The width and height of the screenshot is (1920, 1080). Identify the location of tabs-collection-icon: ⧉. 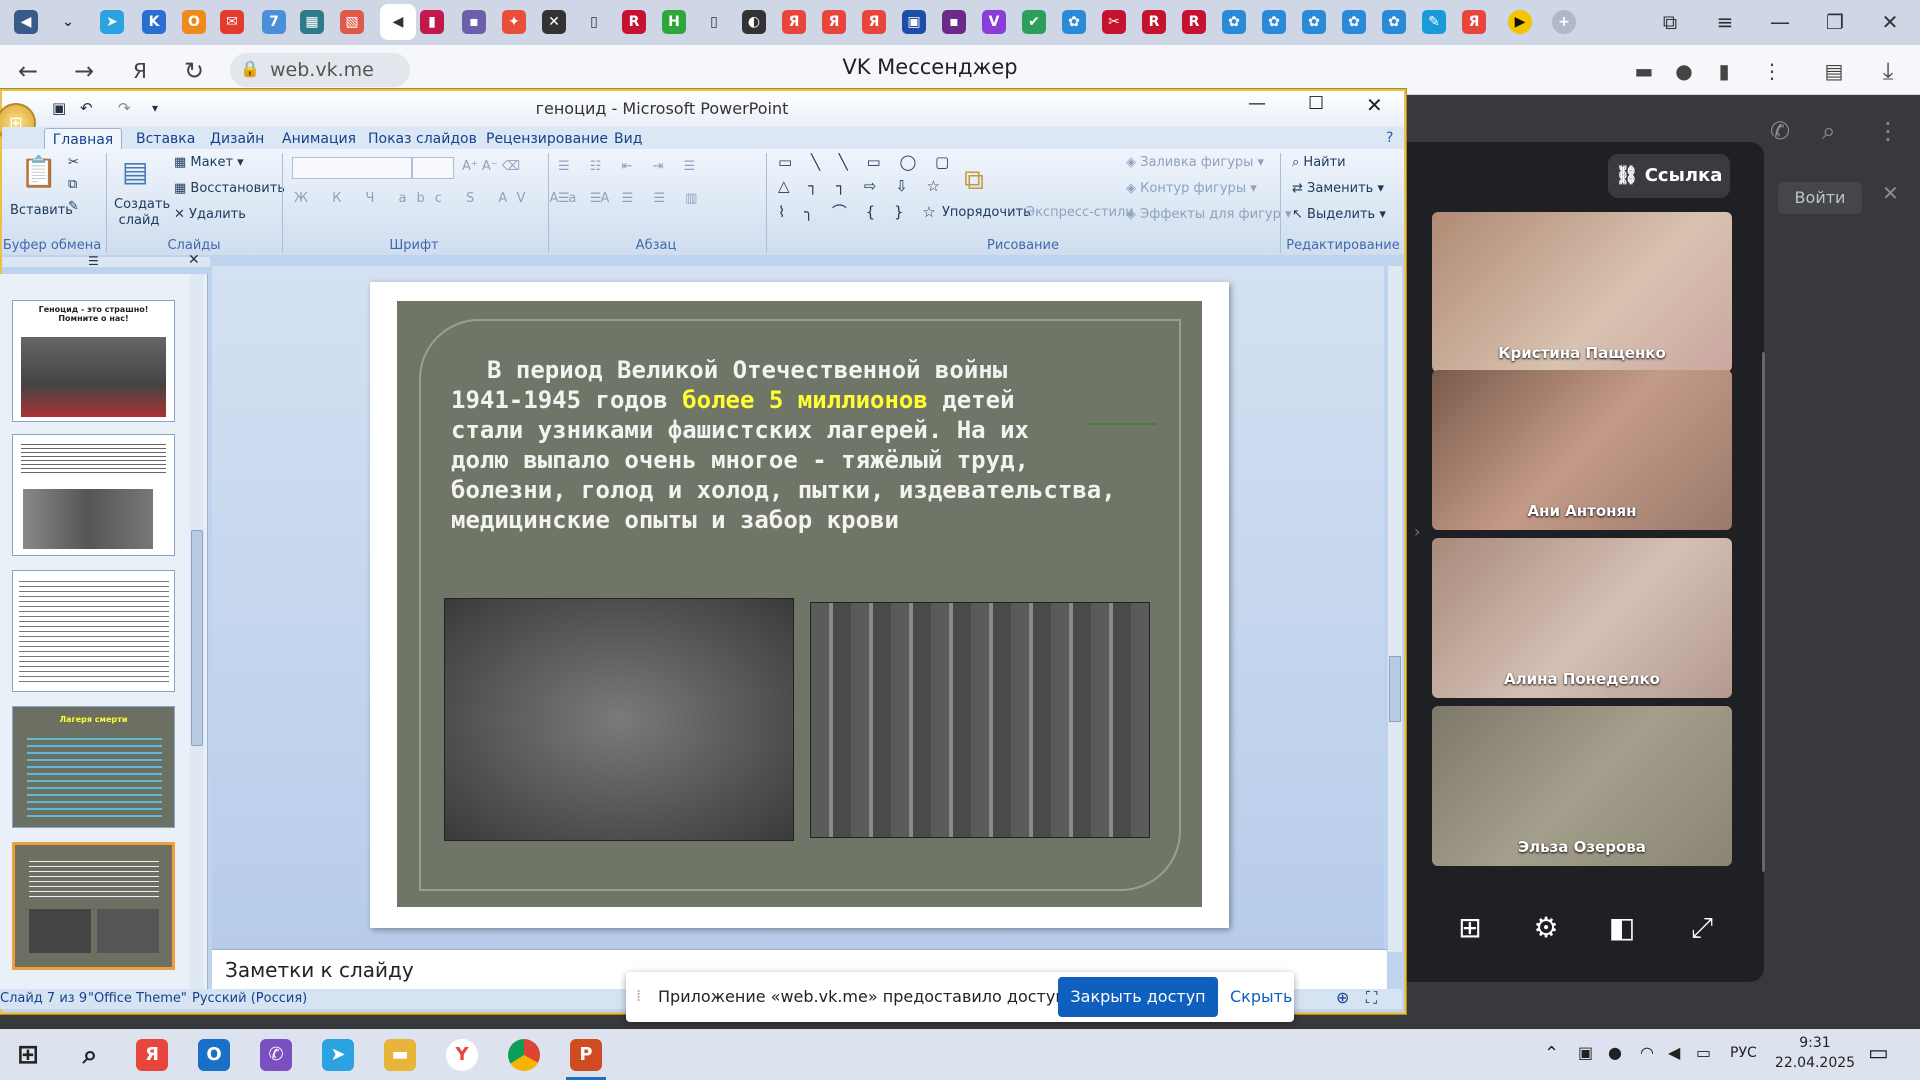
(1670, 22).